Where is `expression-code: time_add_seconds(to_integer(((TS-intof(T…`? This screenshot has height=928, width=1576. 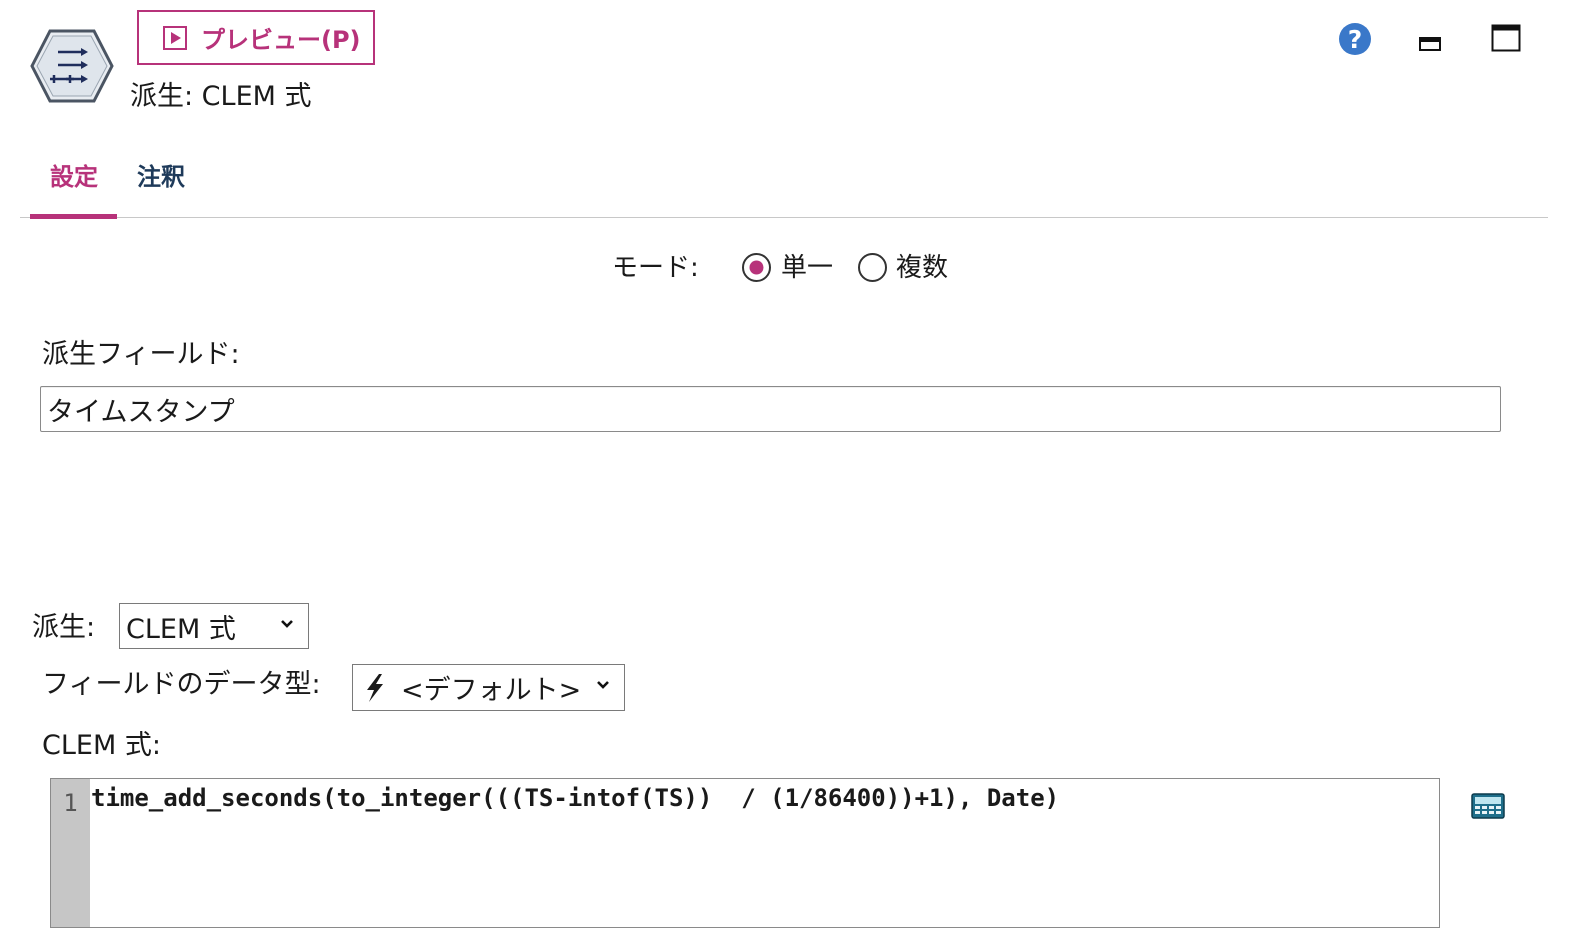 expression-code: time_add_seconds(to_integer(((TS-intof(T… is located at coordinates (575, 798).